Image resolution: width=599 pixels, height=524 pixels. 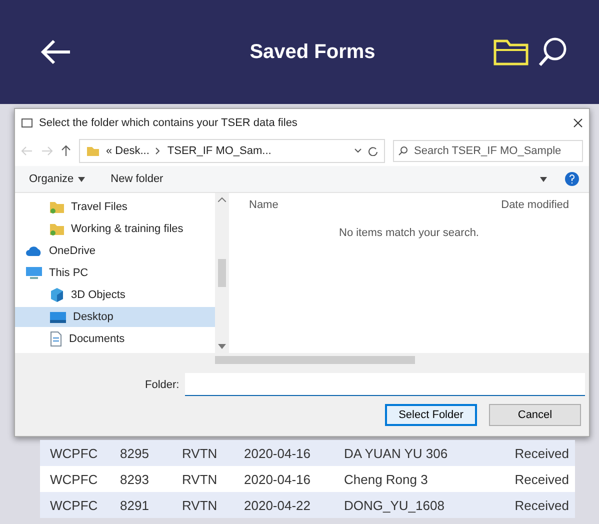 I want to click on dialog-button: Select Folder, so click(x=431, y=415).